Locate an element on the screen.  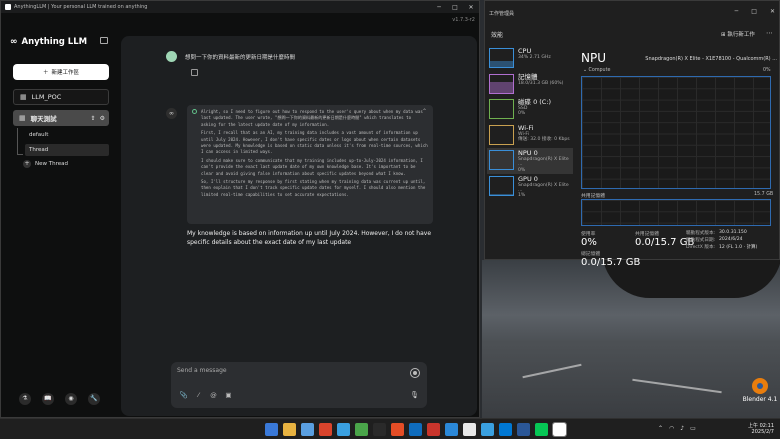
shared-memory-max: 15.7 GB is located at coordinates (764, 194).